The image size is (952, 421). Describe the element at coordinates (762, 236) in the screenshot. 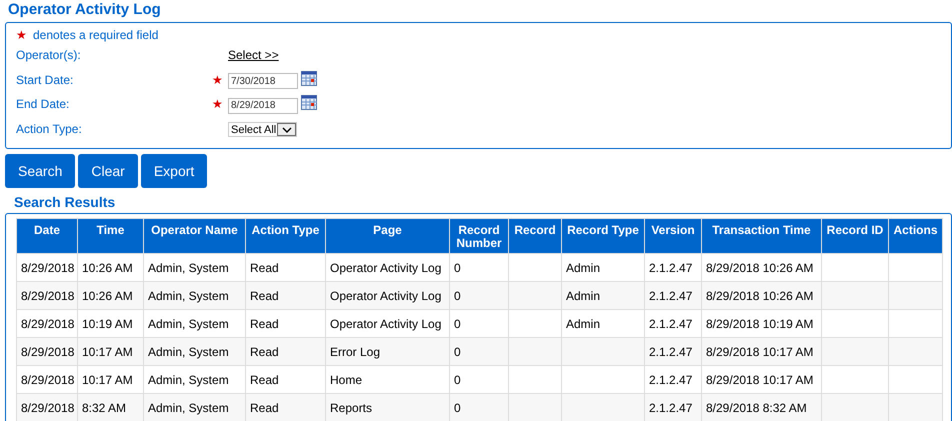

I see `column-header: Transaction Time` at that location.